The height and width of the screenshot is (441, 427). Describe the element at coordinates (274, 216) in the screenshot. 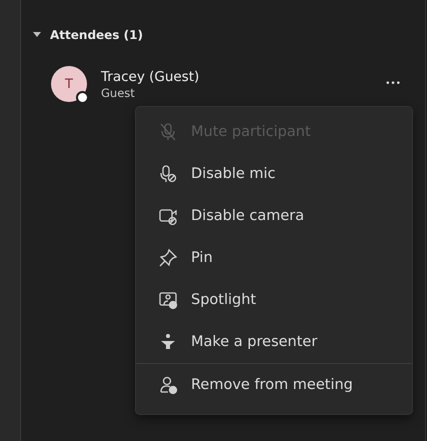

I see `menu-item: Disable camera` at that location.